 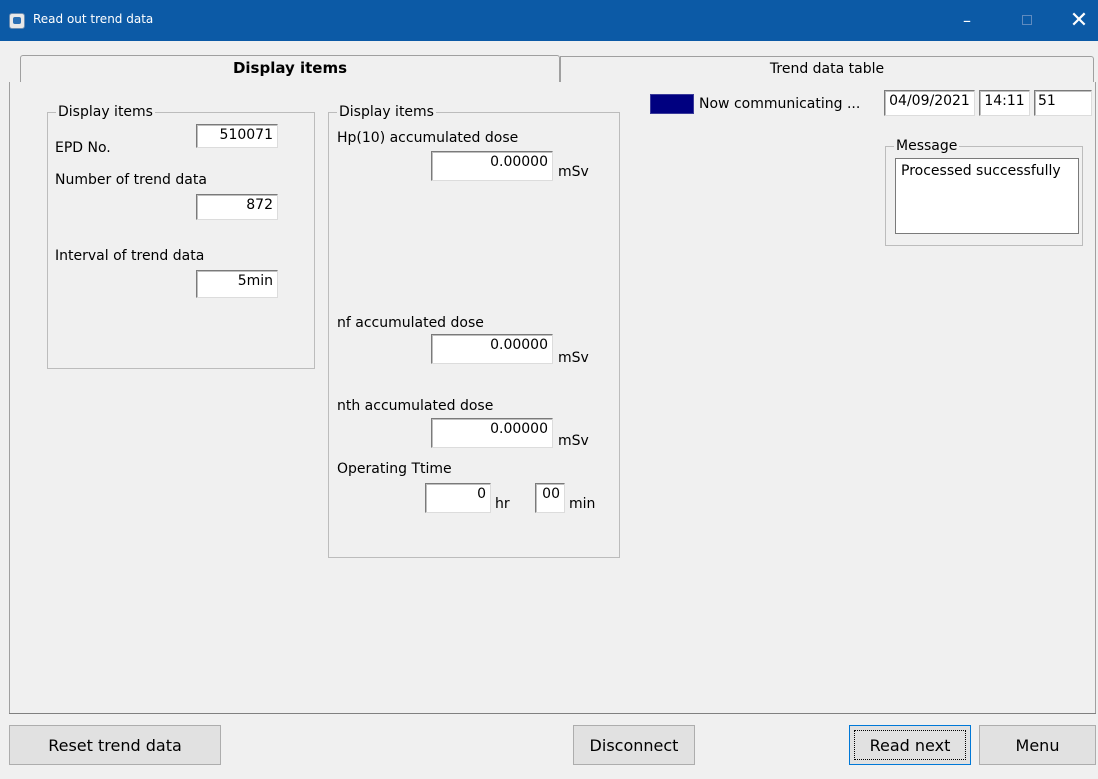 I want to click on disconnect-button: Disconnect, so click(x=634, y=745).